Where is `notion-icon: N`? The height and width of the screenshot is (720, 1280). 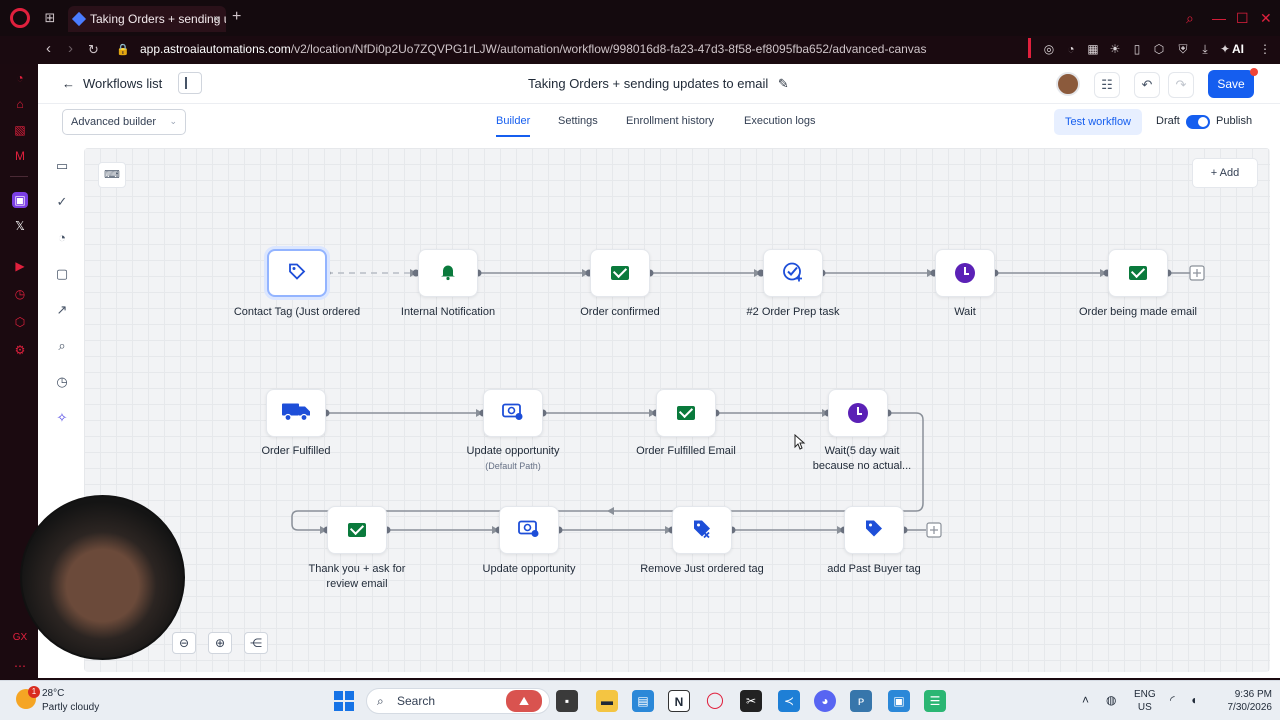
notion-icon: N is located at coordinates (679, 701).